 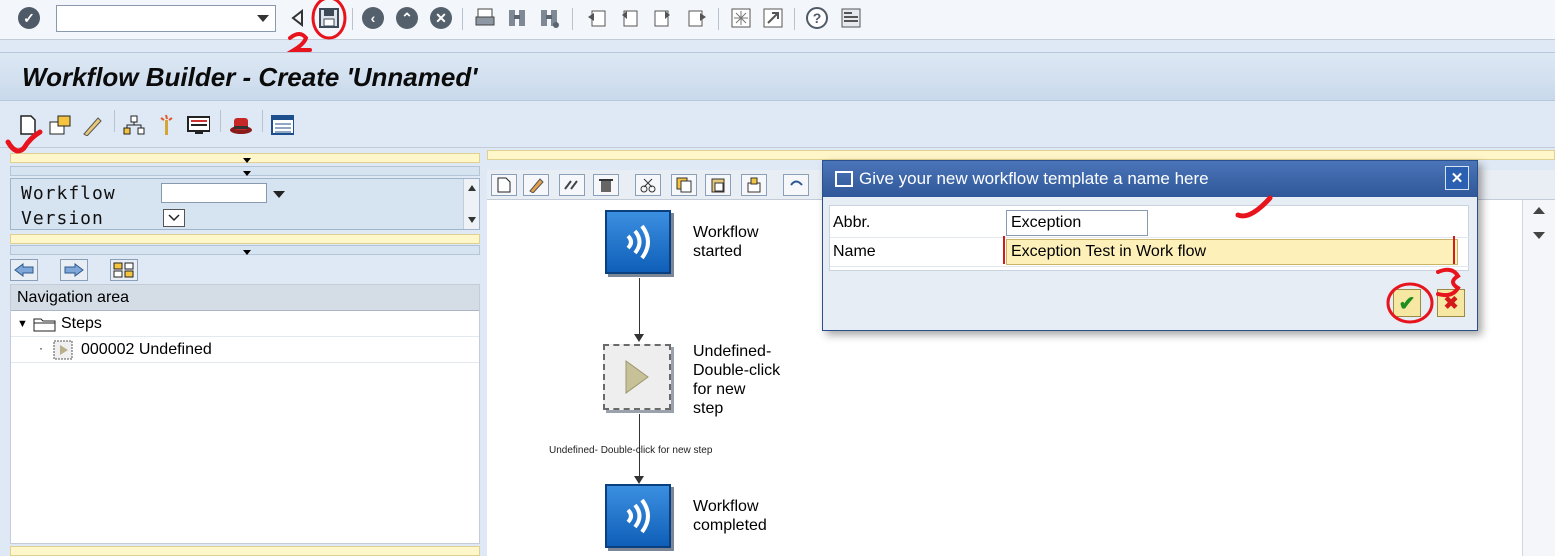 I want to click on list-icon, so click(x=282, y=125).